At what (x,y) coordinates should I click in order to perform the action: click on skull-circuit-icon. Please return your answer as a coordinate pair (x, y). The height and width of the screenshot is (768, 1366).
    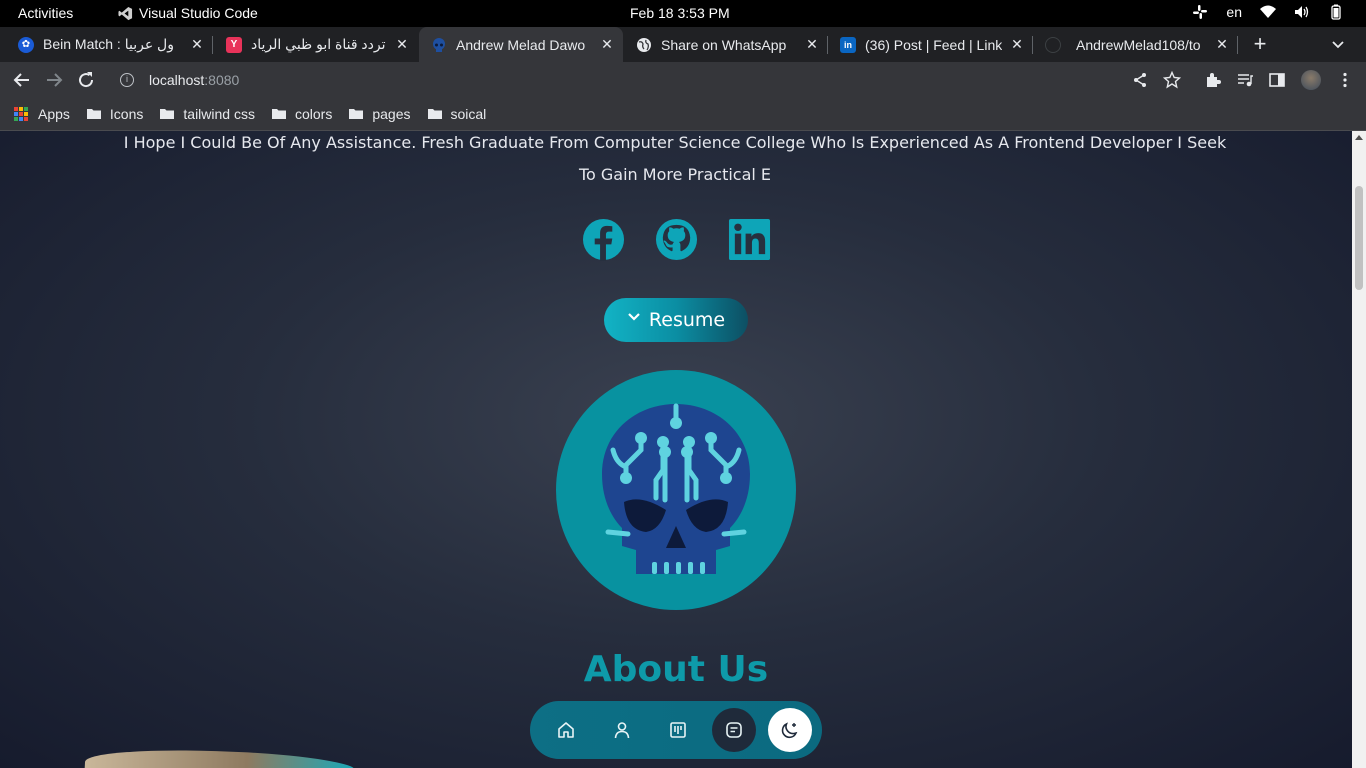
    Looking at the image, I should click on (676, 488).